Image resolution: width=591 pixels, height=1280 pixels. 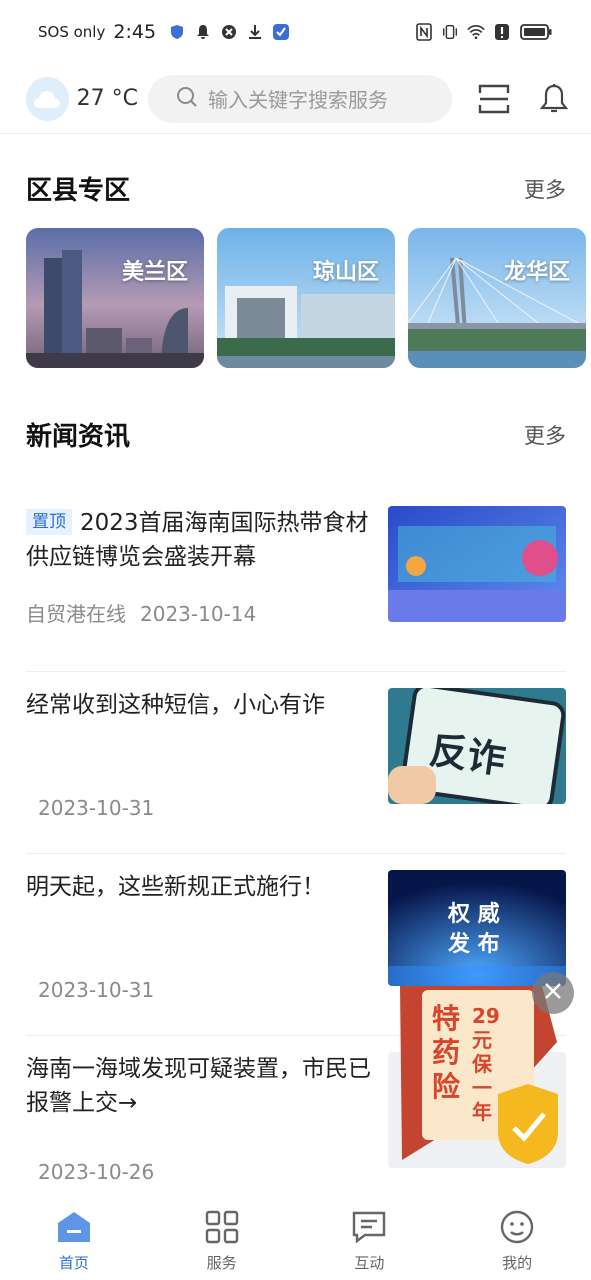 I want to click on alert-icon, so click(x=502, y=32).